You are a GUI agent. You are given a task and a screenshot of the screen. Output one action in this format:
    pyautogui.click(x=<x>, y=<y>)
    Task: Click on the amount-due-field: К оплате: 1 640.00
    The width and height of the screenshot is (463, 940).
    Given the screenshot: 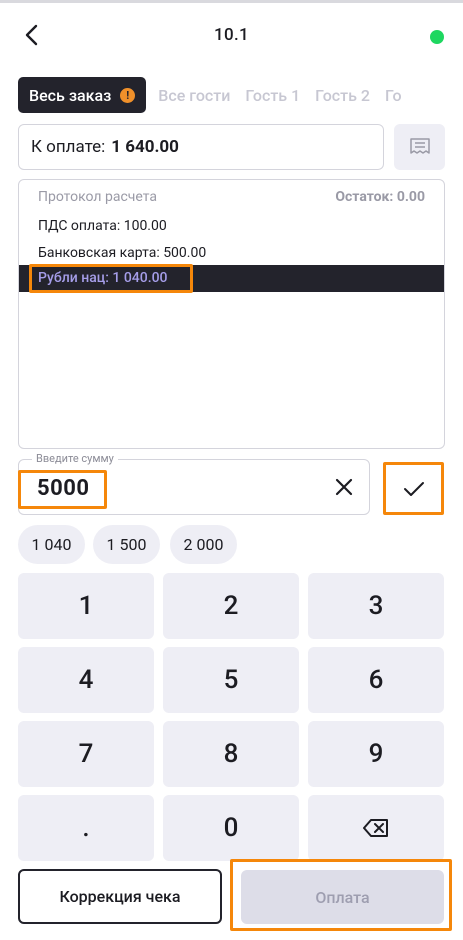 What is the action you would take?
    pyautogui.click(x=201, y=147)
    